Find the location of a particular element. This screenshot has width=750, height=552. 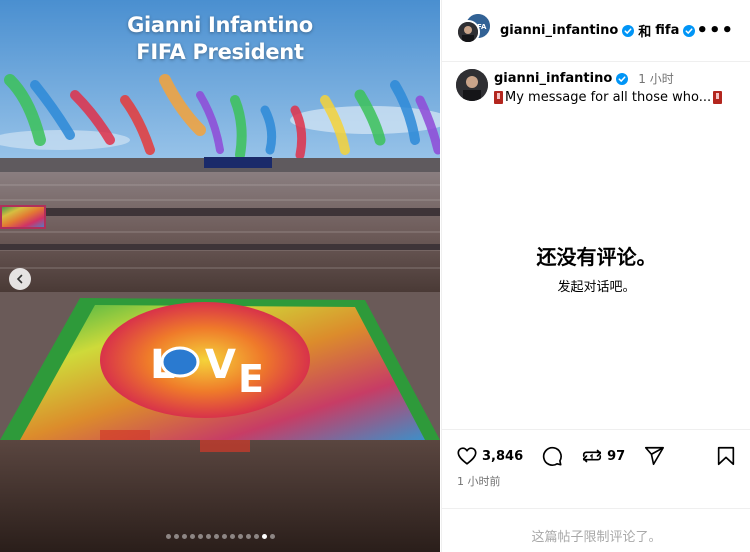

post-actions: 3,846 97 1 小时前 is located at coordinates (596, 469).